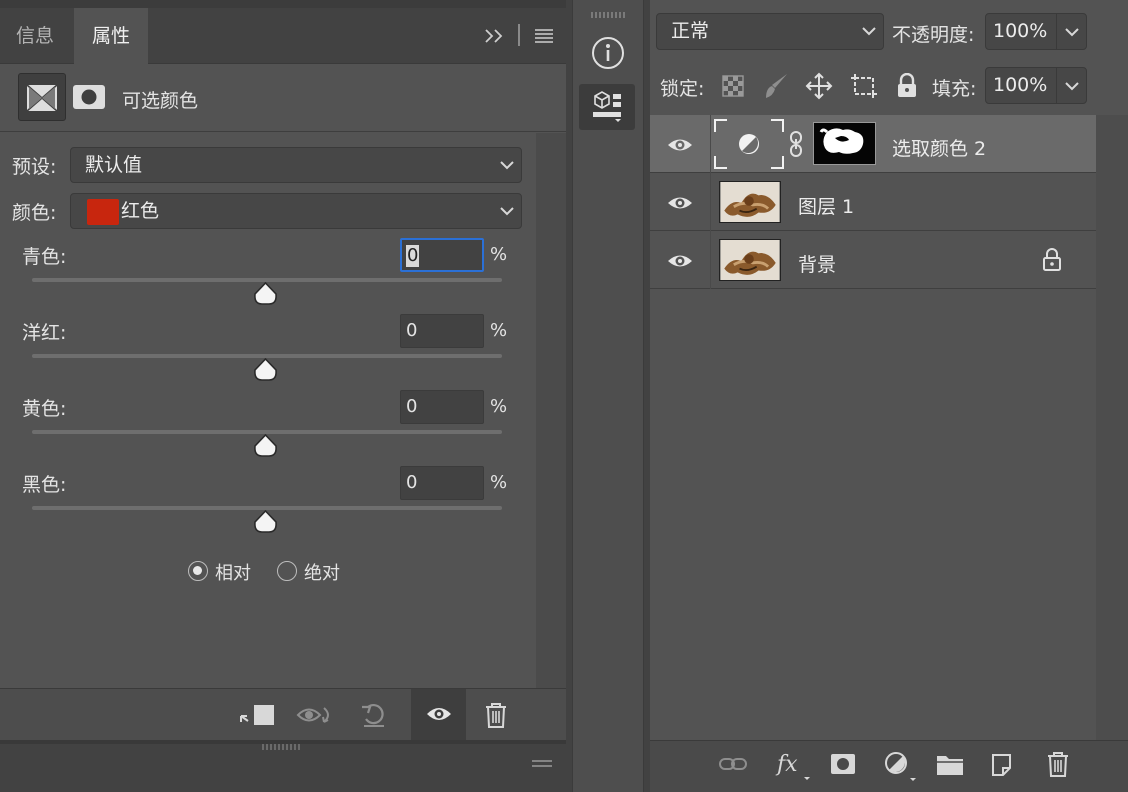 The height and width of the screenshot is (792, 1128). I want to click on blend-mode-dropdown: 正常, so click(770, 31).